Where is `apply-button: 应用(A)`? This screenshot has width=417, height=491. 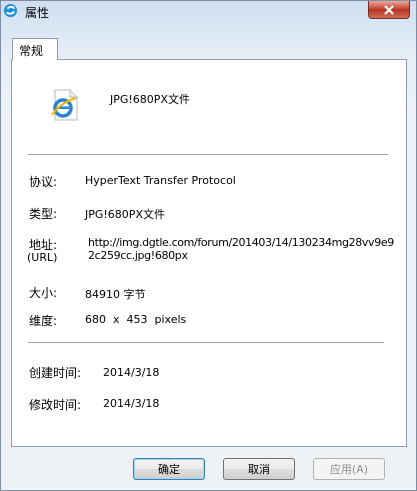 apply-button: 应用(A) is located at coordinates (349, 469).